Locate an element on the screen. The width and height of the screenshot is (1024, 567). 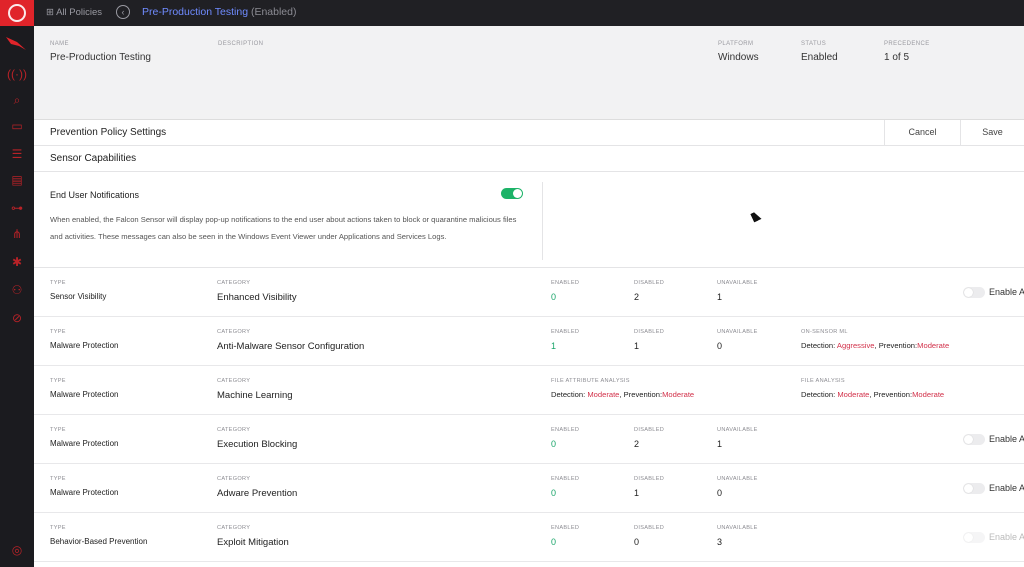
left-nav-rail: ((·)) ⌕ ▭ ☰ ▤ ⊶ ⋔ ✱ ⚇ ⊘ ◎ is located at coordinates (17, 283).